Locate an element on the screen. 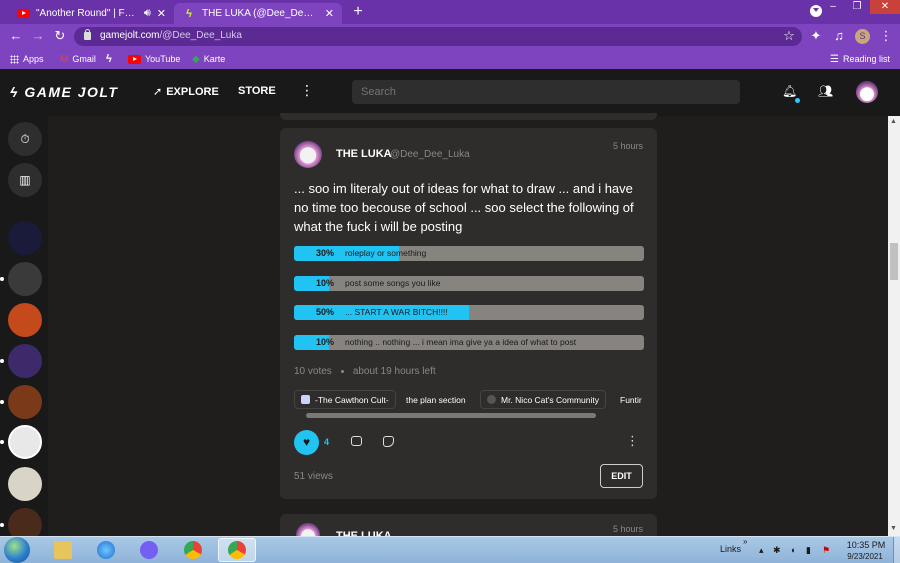  restore-button: ❐ is located at coordinates (857, 7).